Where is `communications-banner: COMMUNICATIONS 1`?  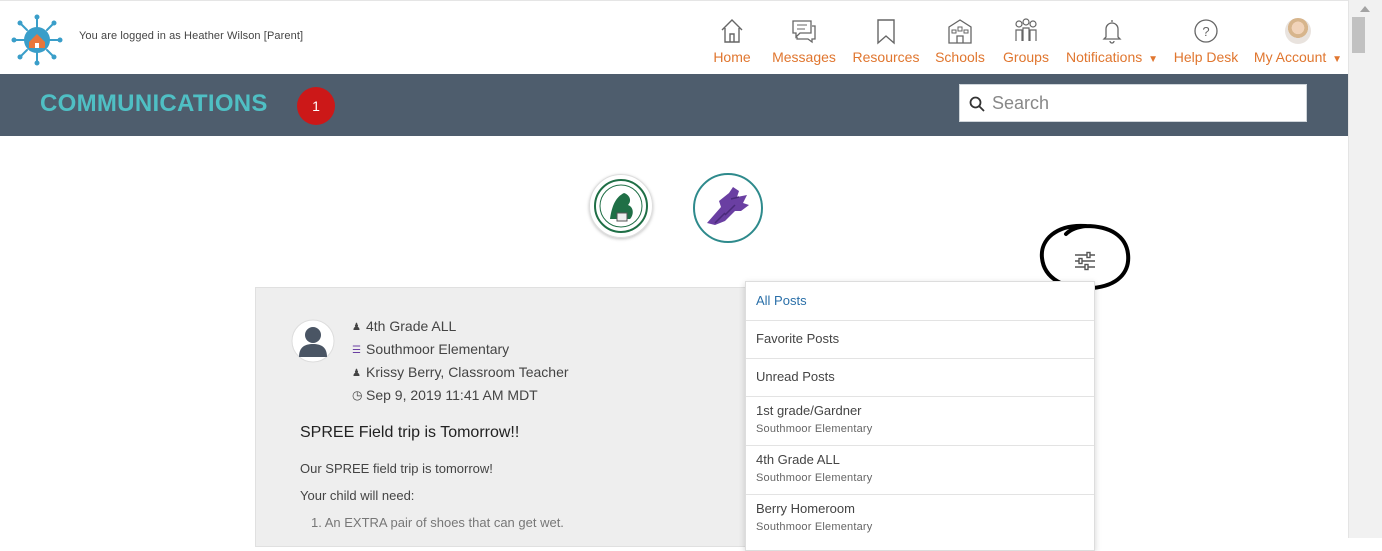
communications-banner: COMMUNICATIONS 1 is located at coordinates (674, 105).